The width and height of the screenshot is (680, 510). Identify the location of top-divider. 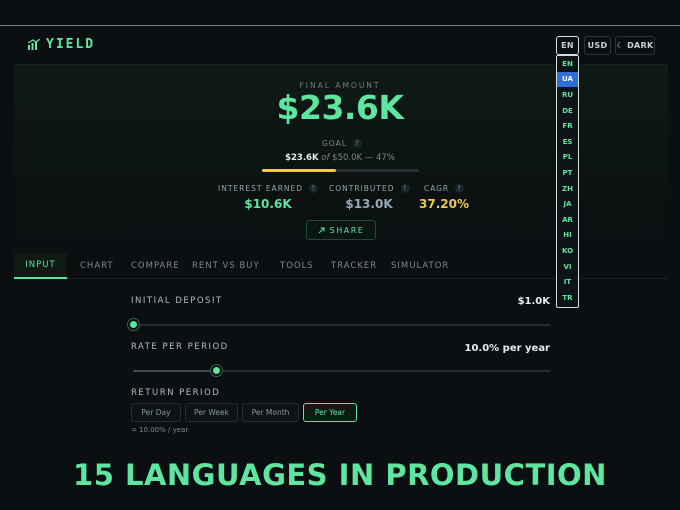
(340, 25).